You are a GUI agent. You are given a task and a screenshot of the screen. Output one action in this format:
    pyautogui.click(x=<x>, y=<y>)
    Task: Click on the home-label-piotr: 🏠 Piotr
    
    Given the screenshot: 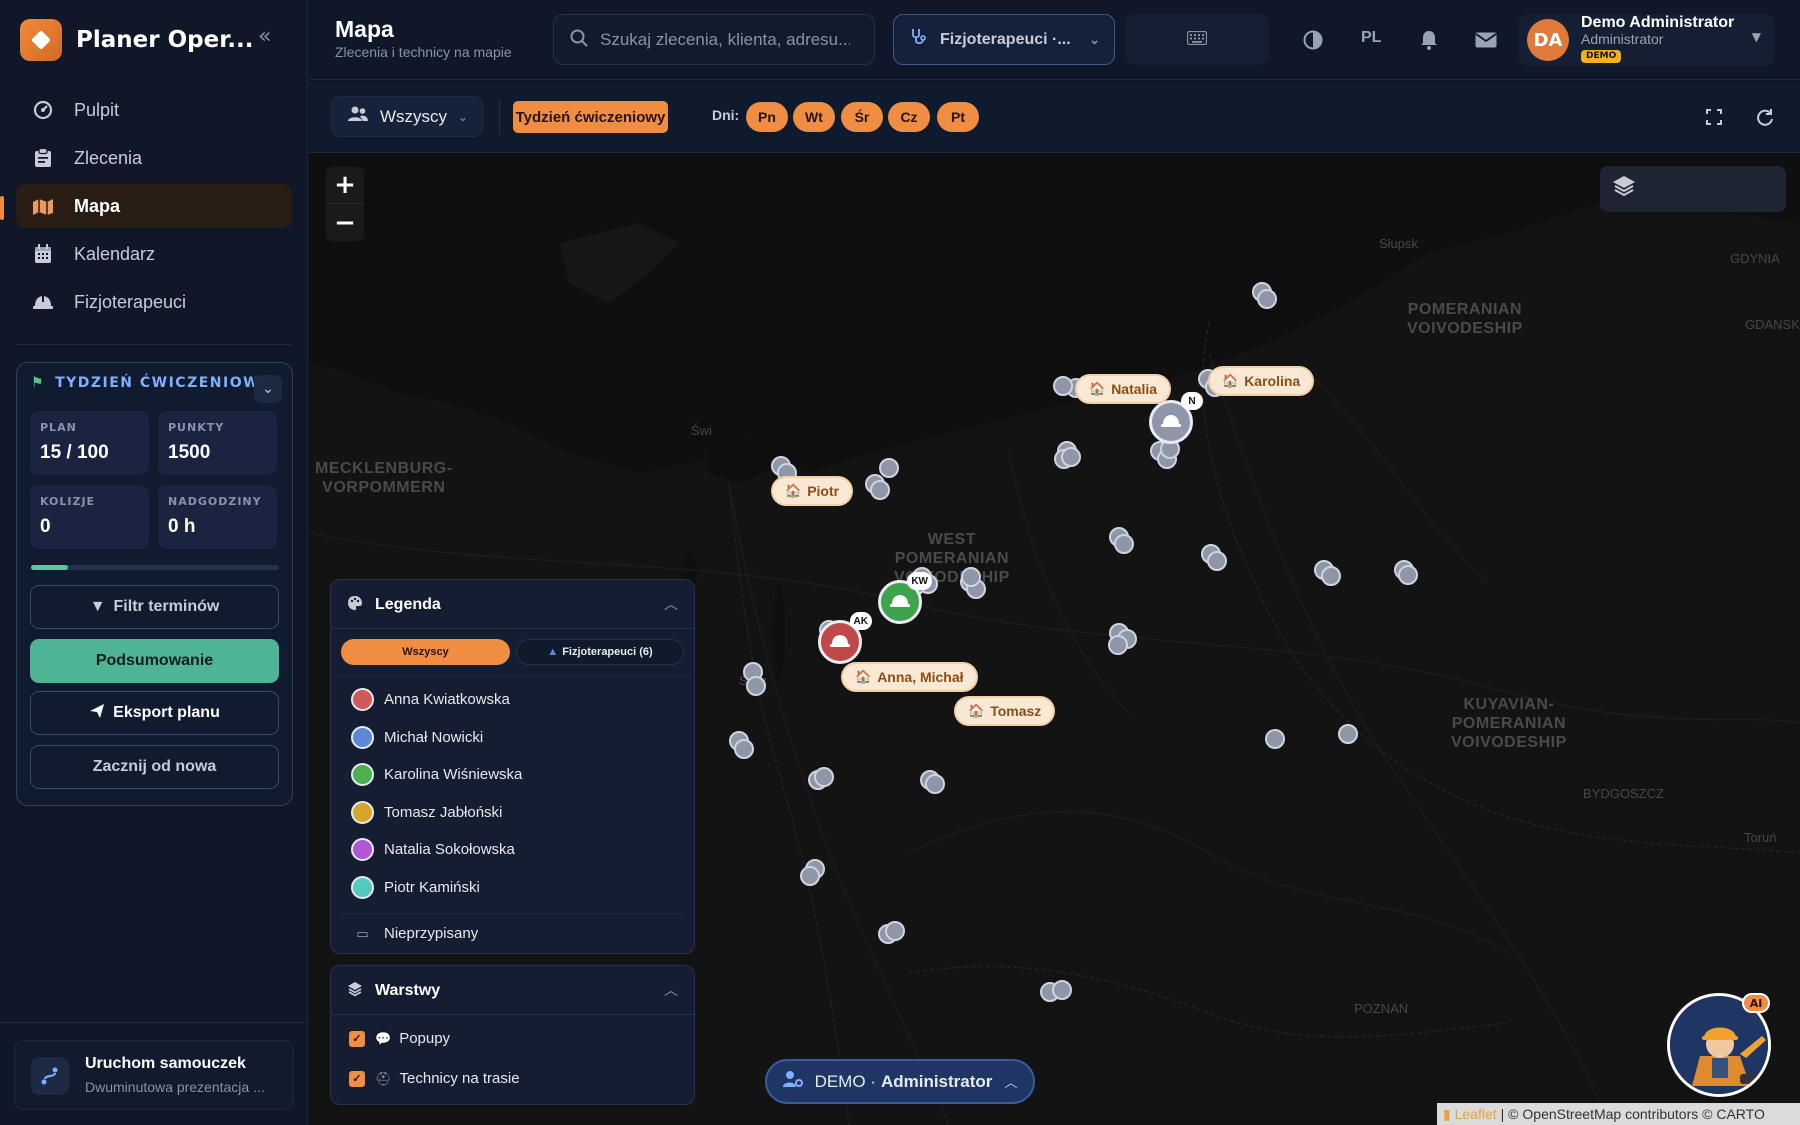 What is the action you would take?
    pyautogui.click(x=812, y=491)
    